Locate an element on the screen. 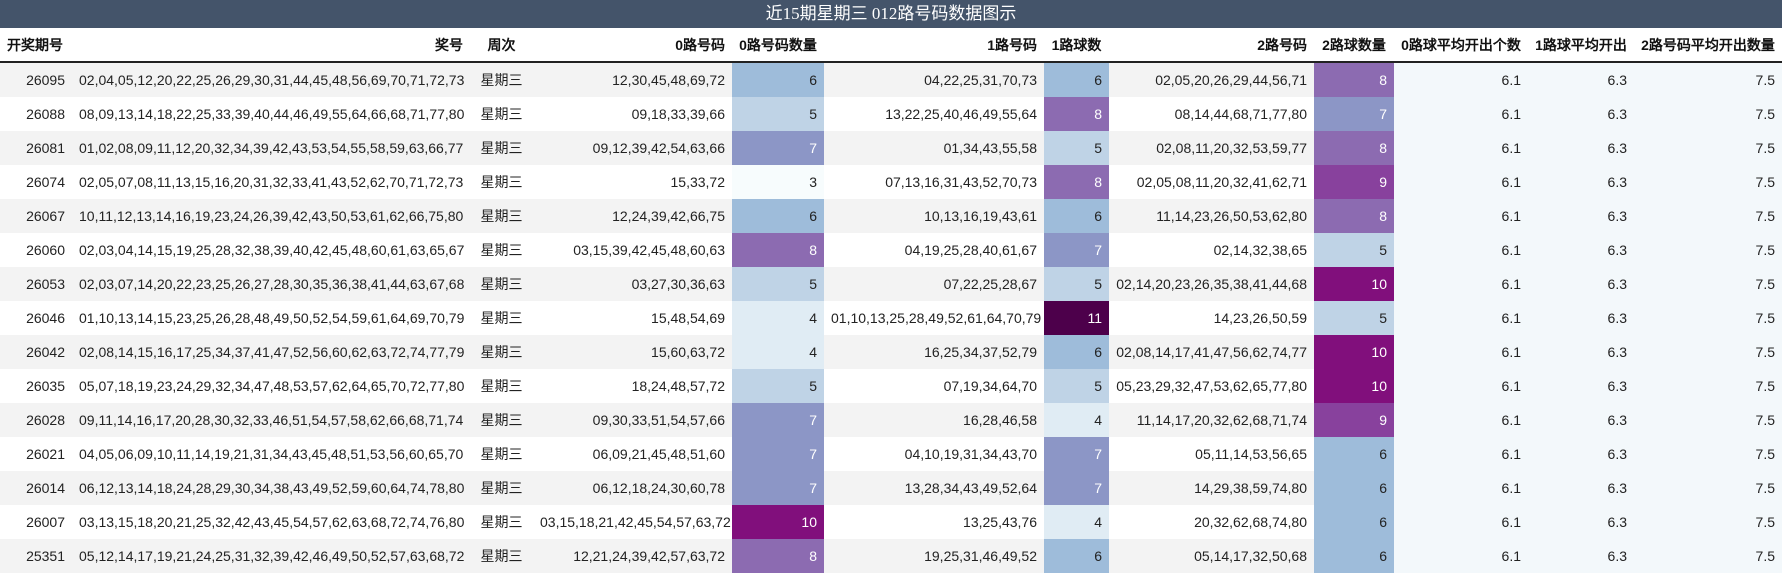  cell-issue: 26007 is located at coordinates (36, 522).